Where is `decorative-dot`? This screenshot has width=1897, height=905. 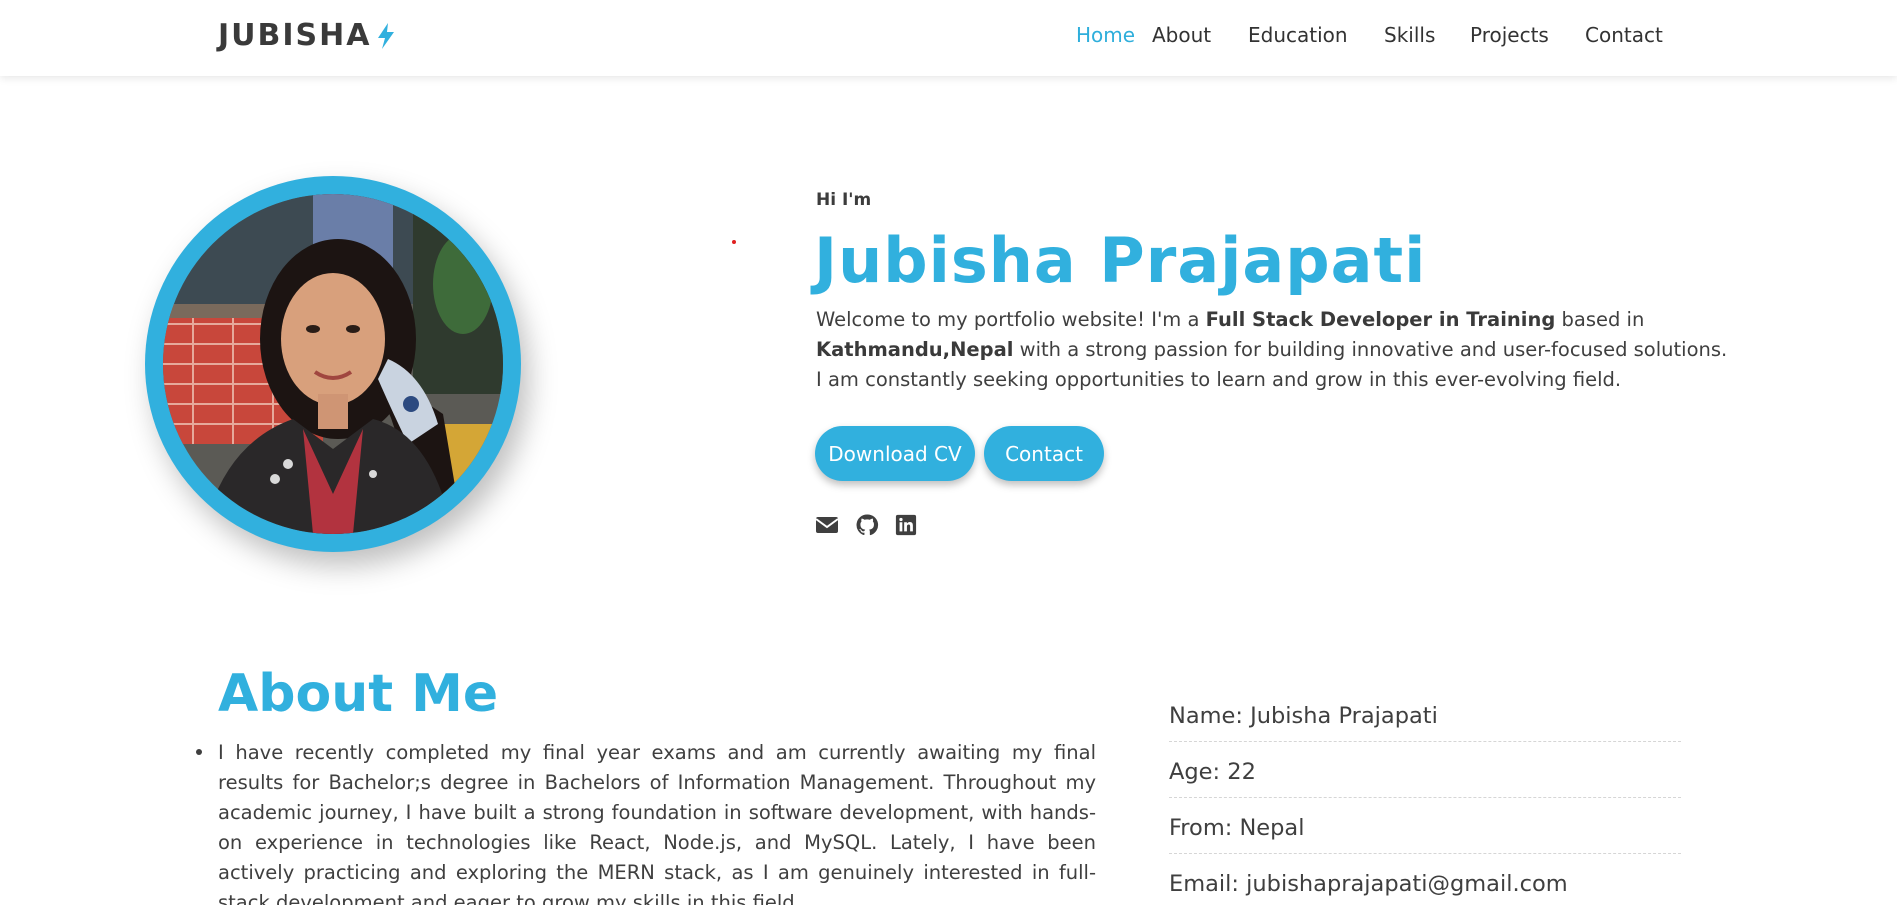
decorative-dot is located at coordinates (734, 242).